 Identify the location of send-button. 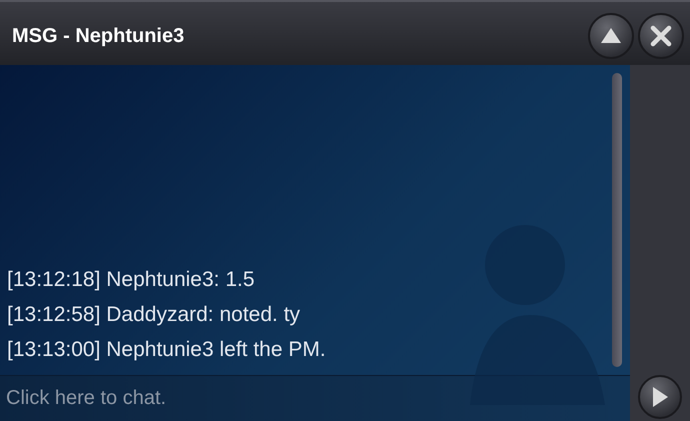
(660, 397).